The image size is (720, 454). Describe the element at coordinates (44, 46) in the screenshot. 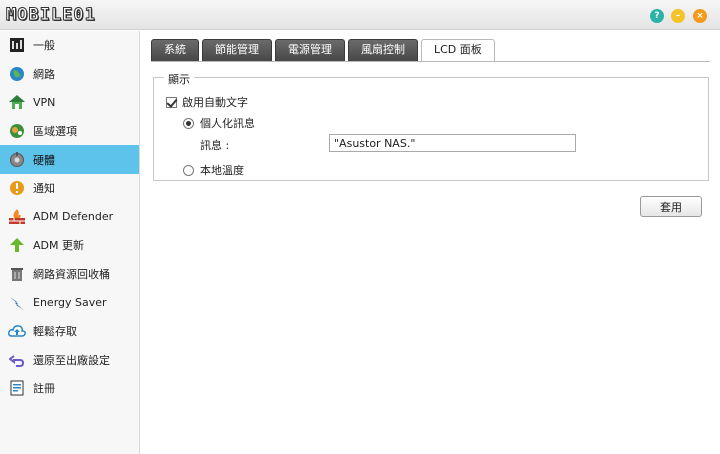

I see `sidebar-item-label: 一般` at that location.